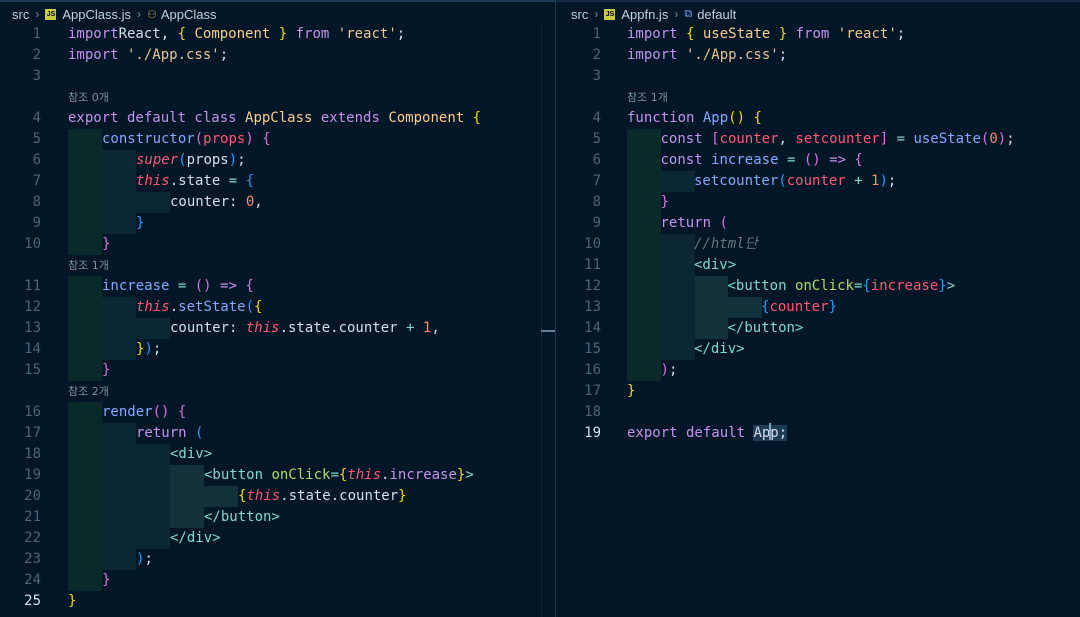 This screenshot has width=1080, height=617. I want to click on code-line: 5 constructor(props) {, so click(277, 139).